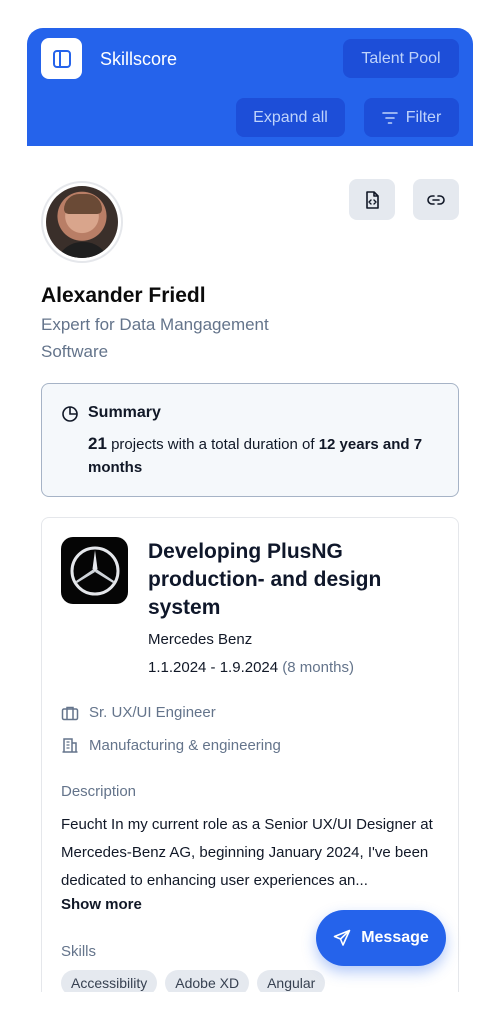  What do you see at coordinates (139, 59) in the screenshot?
I see `app-title: Skillscore` at bounding box center [139, 59].